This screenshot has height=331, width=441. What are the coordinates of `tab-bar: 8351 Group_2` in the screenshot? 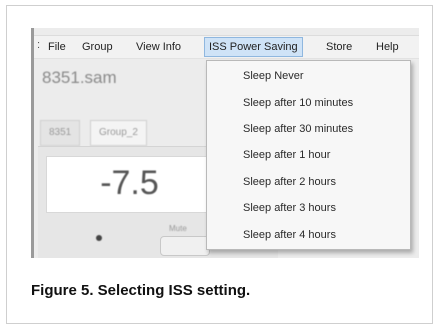 It's located at (135, 133).